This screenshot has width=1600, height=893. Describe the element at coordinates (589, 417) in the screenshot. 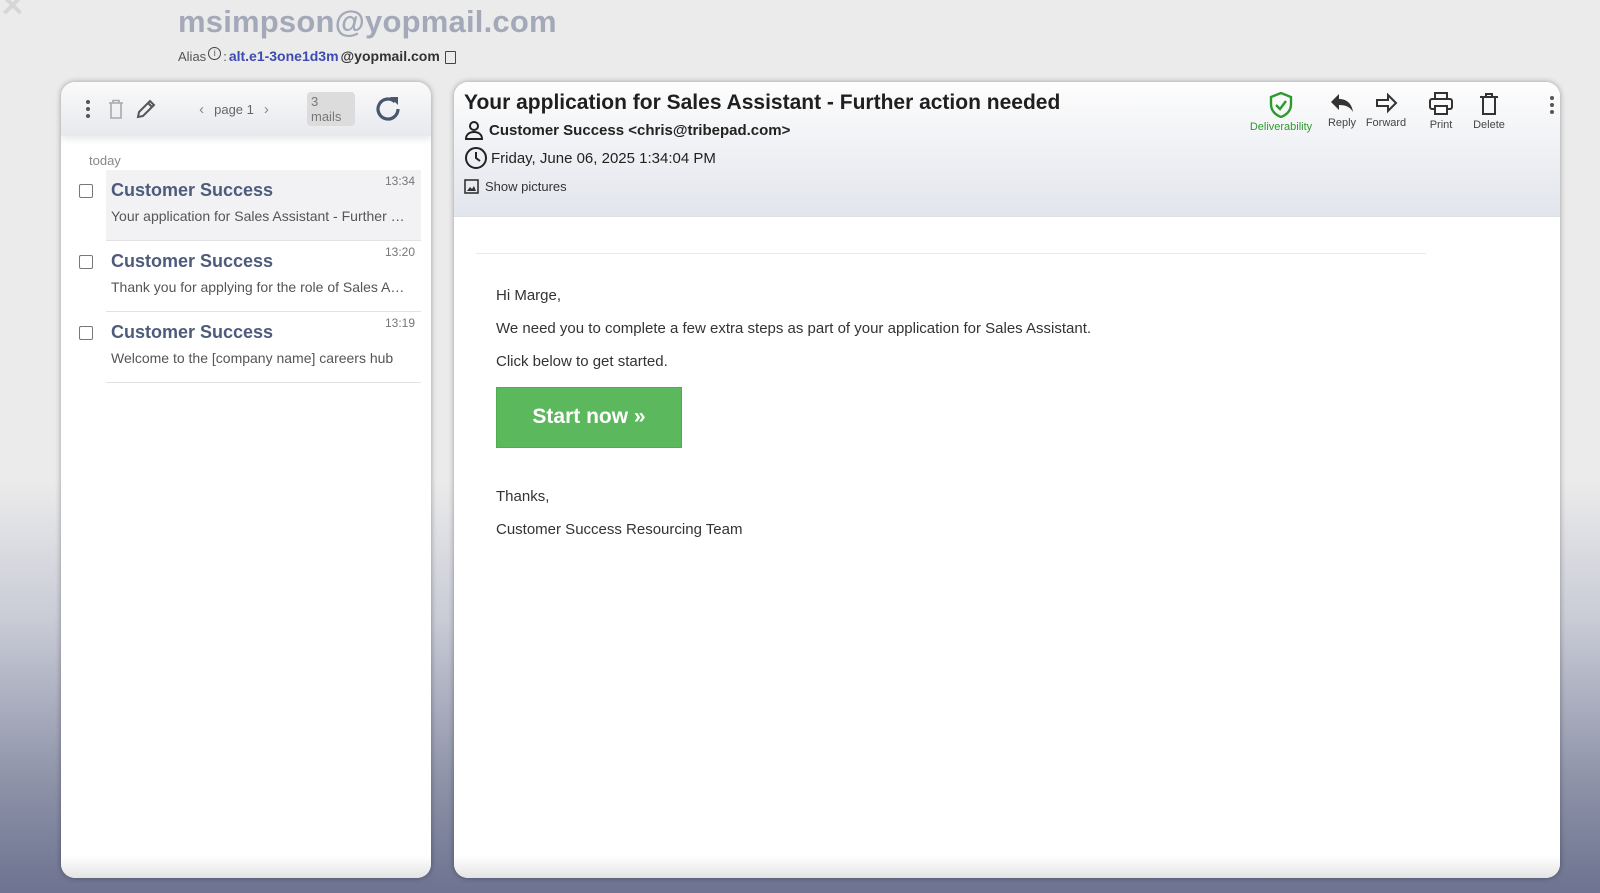

I see `start-now-button: Start now »` at that location.